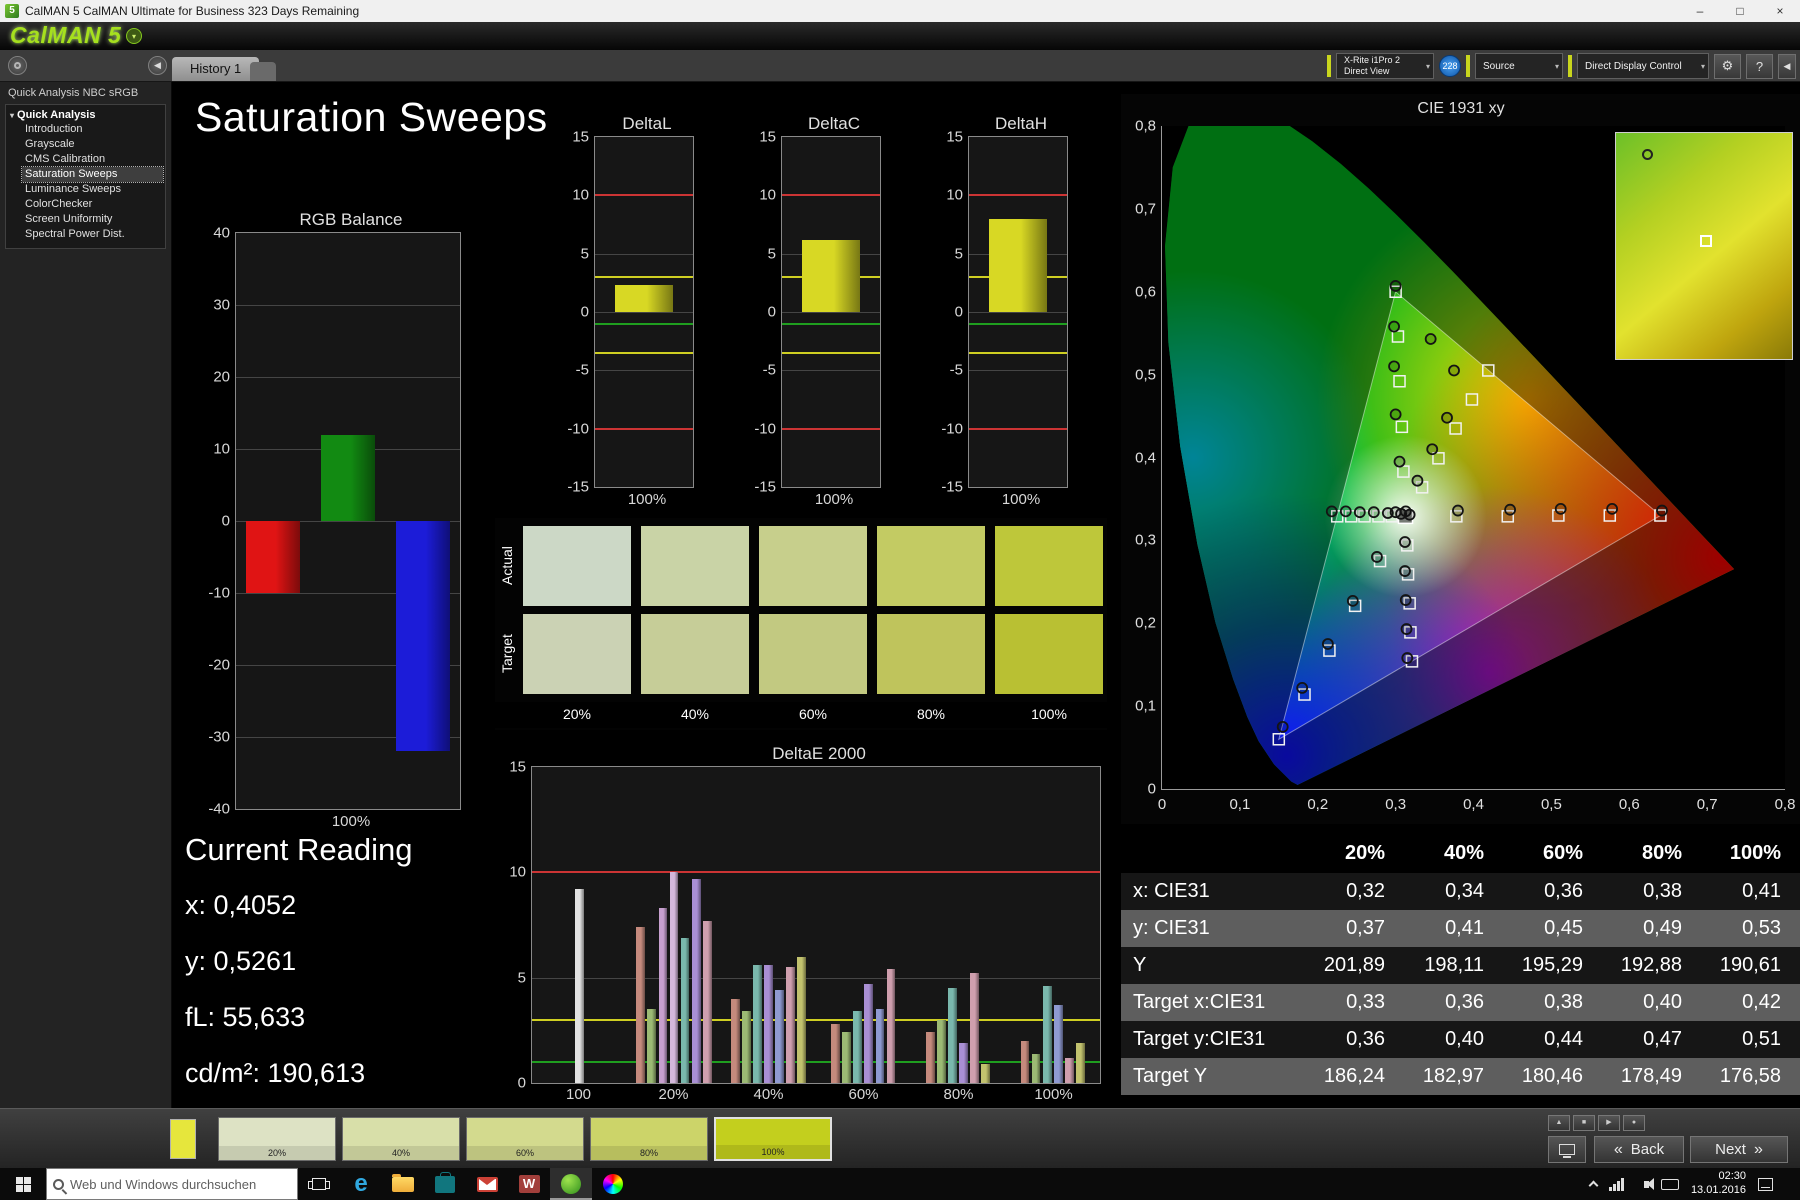 This screenshot has height=1200, width=1800. I want to click on store-button, so click(445, 1184).